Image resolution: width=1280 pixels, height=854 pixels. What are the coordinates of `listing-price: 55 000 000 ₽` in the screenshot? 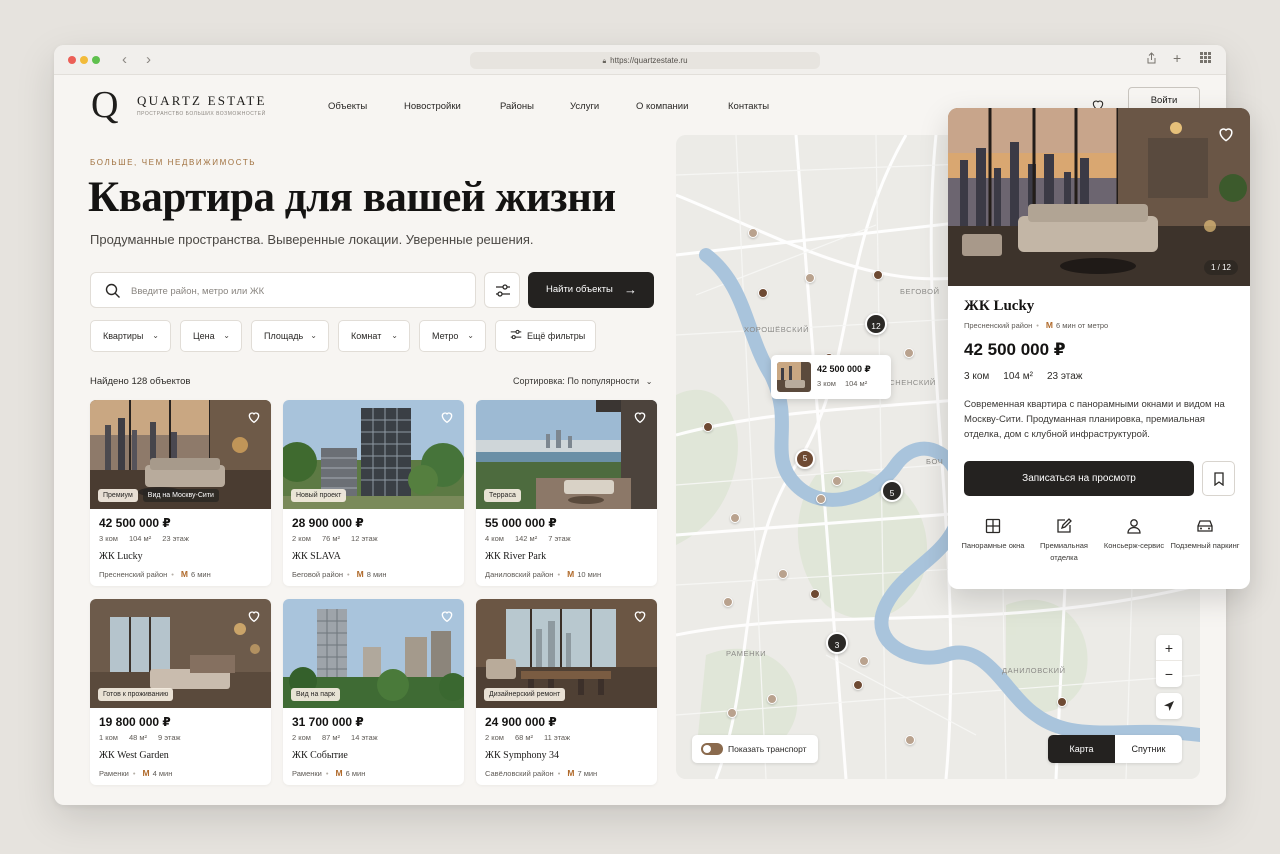 It's located at (521, 523).